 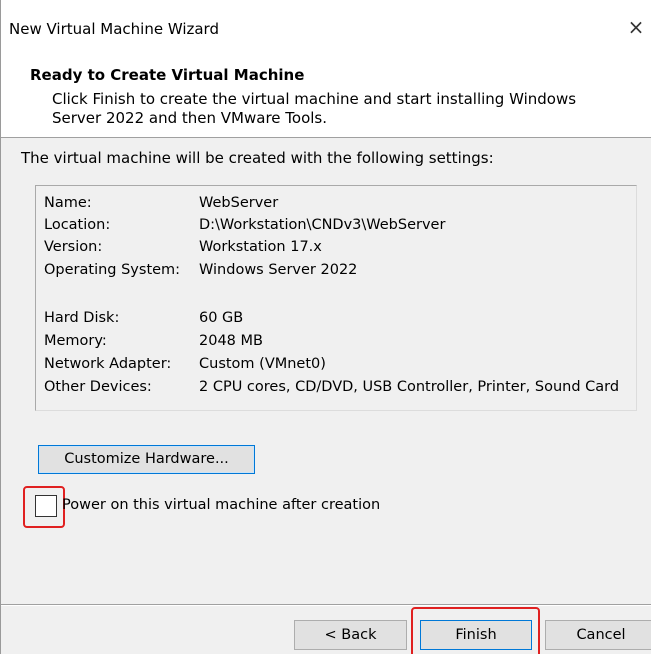 What do you see at coordinates (231, 341) in the screenshot?
I see `setting-value: 2048 MB` at bounding box center [231, 341].